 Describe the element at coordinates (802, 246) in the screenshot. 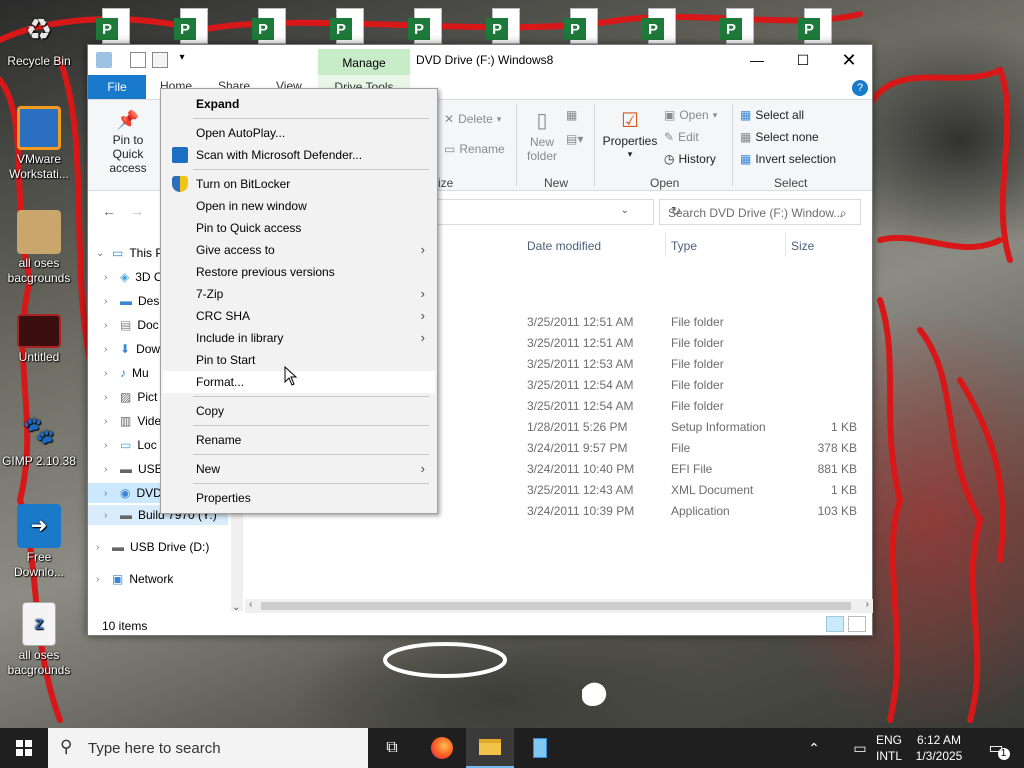

I see `column-size: Size` at that location.